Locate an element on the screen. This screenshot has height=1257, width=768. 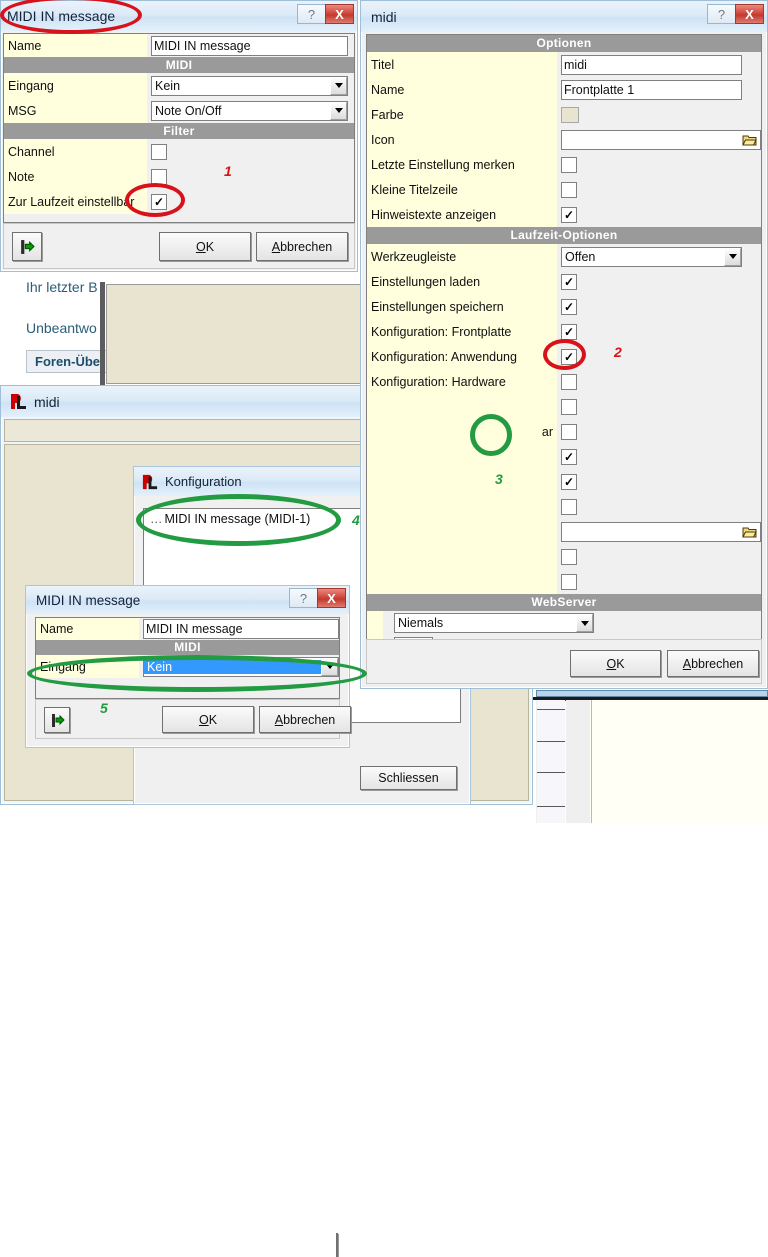
row-name: Name is located at coordinates (187, 629).